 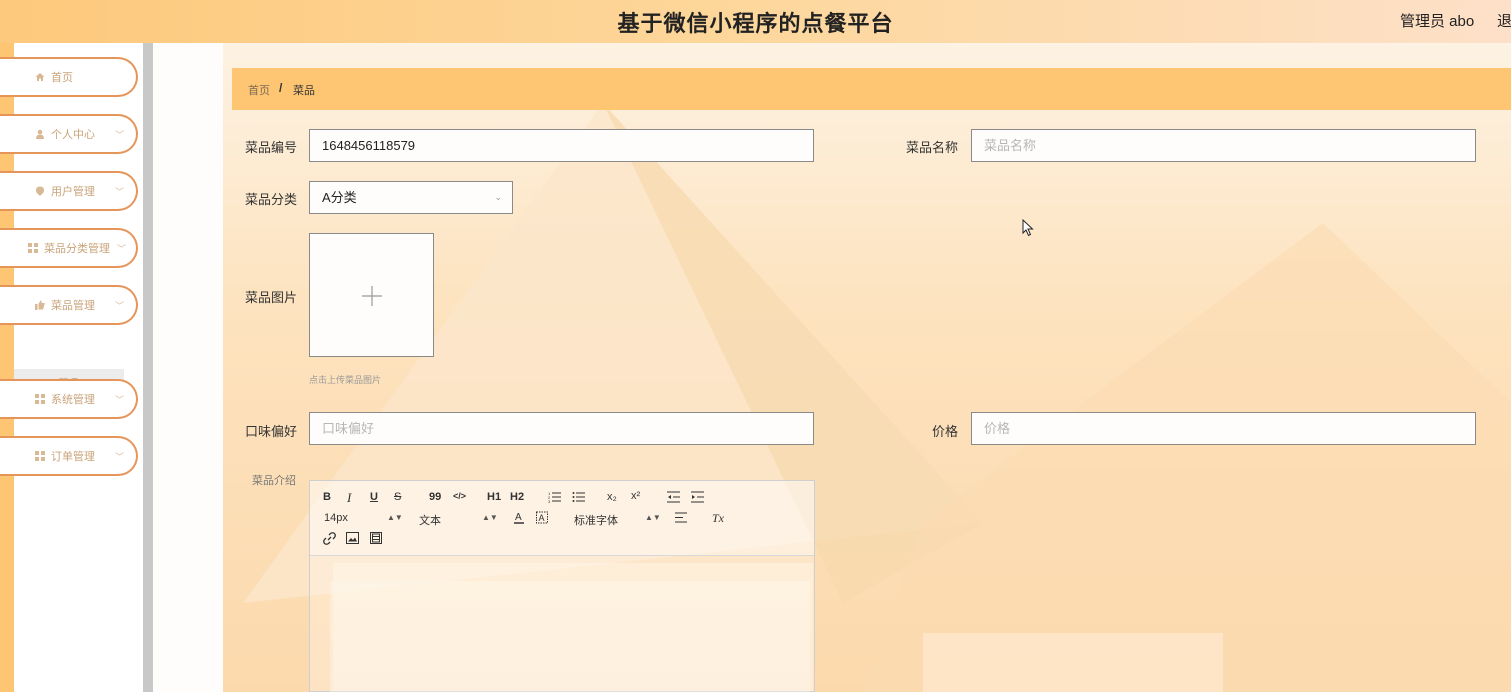 I want to click on subscript-button: x₂, so click(x=612, y=497).